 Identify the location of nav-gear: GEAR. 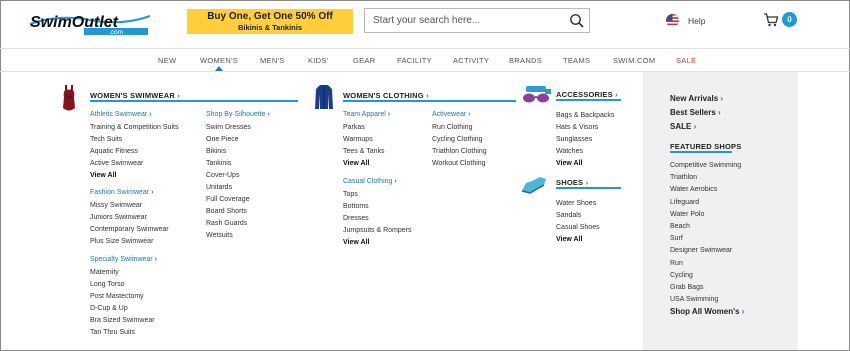
(364, 60).